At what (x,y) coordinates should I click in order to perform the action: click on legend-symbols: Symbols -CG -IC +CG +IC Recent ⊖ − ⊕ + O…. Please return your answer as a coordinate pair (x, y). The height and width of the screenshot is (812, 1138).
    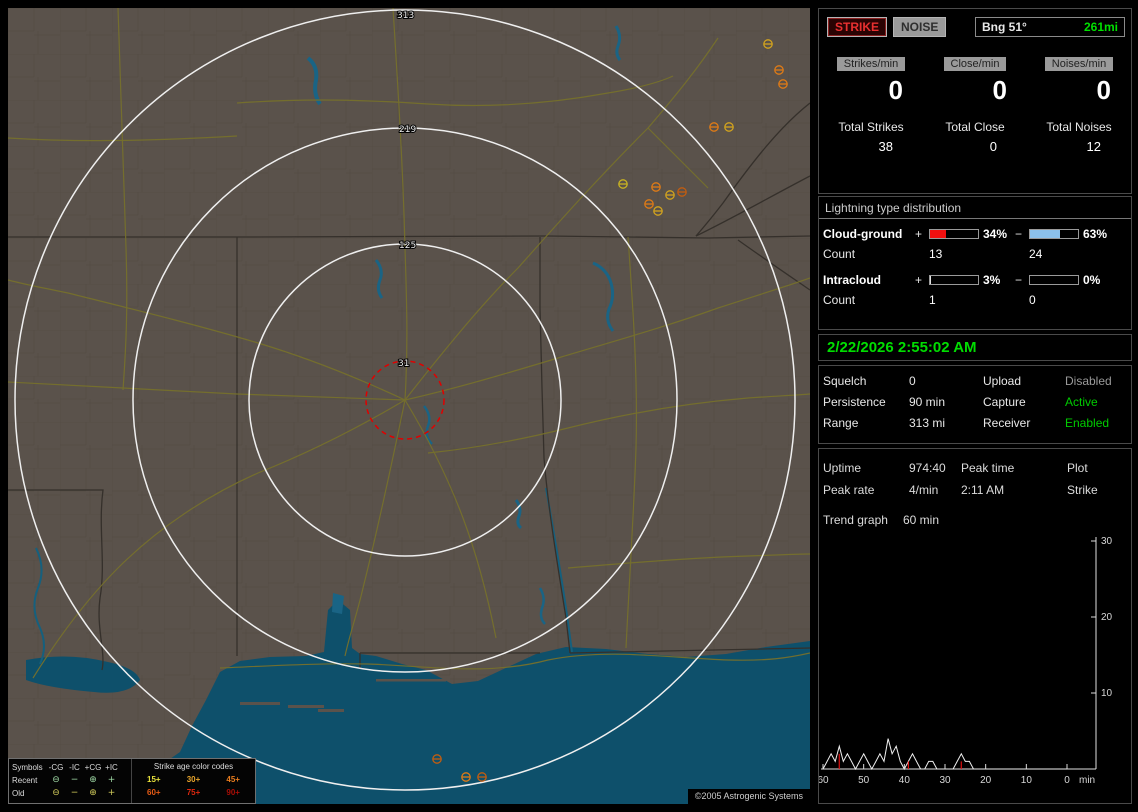
    Looking at the image, I should click on (70, 781).